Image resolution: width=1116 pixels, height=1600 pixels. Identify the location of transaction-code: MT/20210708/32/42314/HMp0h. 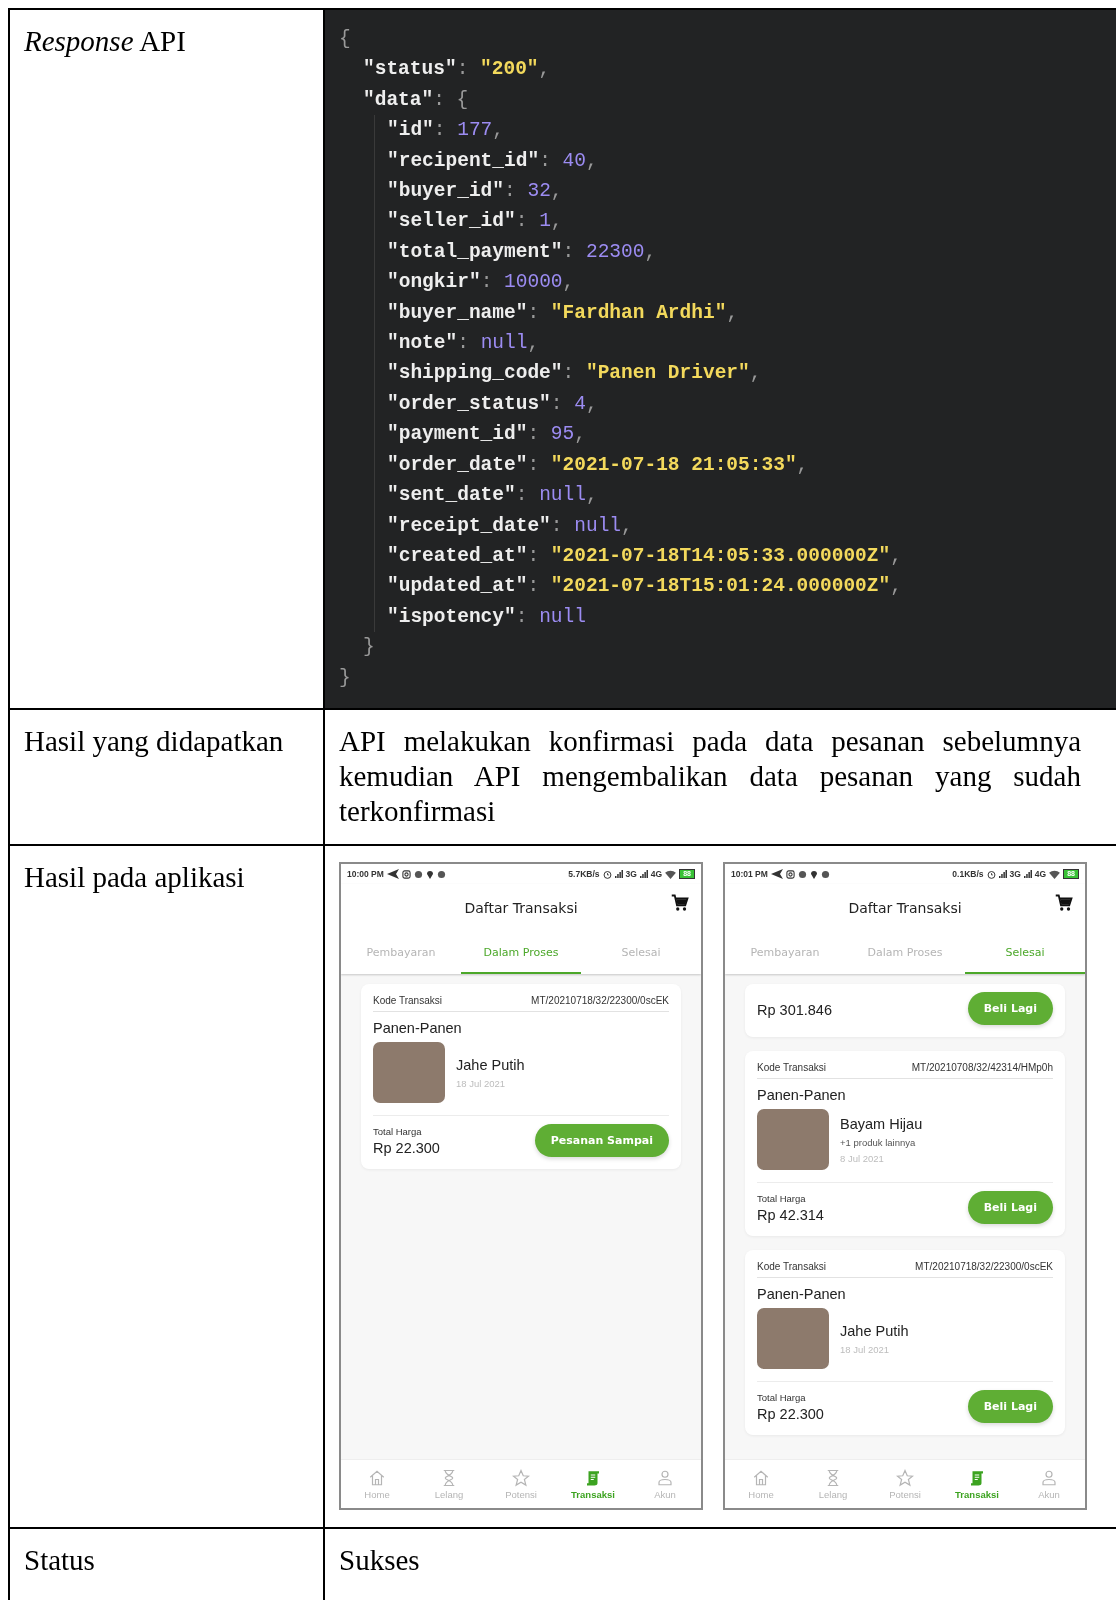
(982, 1067).